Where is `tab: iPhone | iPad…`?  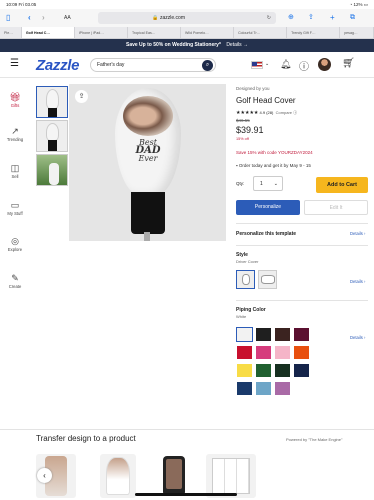
tab: iPhone | iPad… is located at coordinates (101, 32).